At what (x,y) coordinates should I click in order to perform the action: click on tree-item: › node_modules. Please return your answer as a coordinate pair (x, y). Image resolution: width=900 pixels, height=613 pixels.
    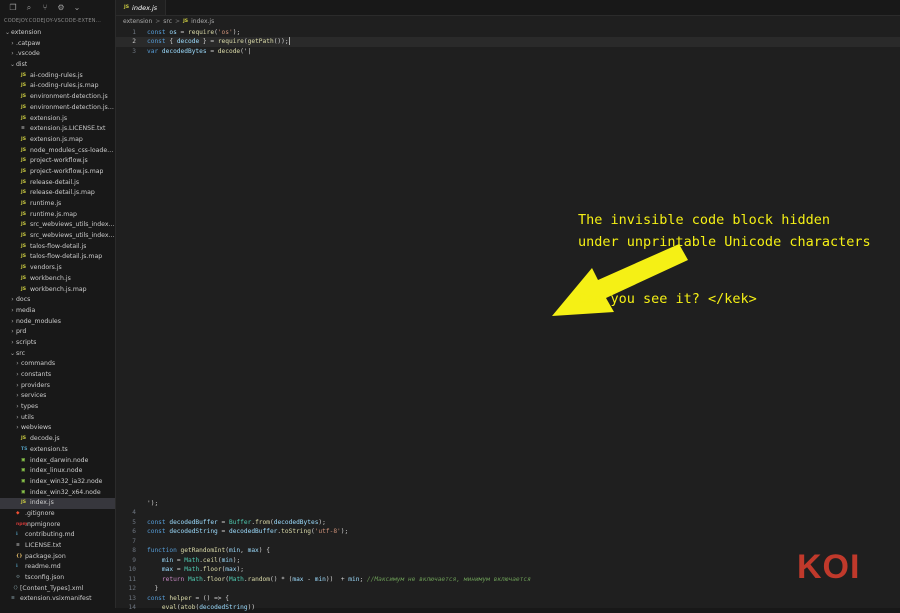
    Looking at the image, I should click on (57, 322).